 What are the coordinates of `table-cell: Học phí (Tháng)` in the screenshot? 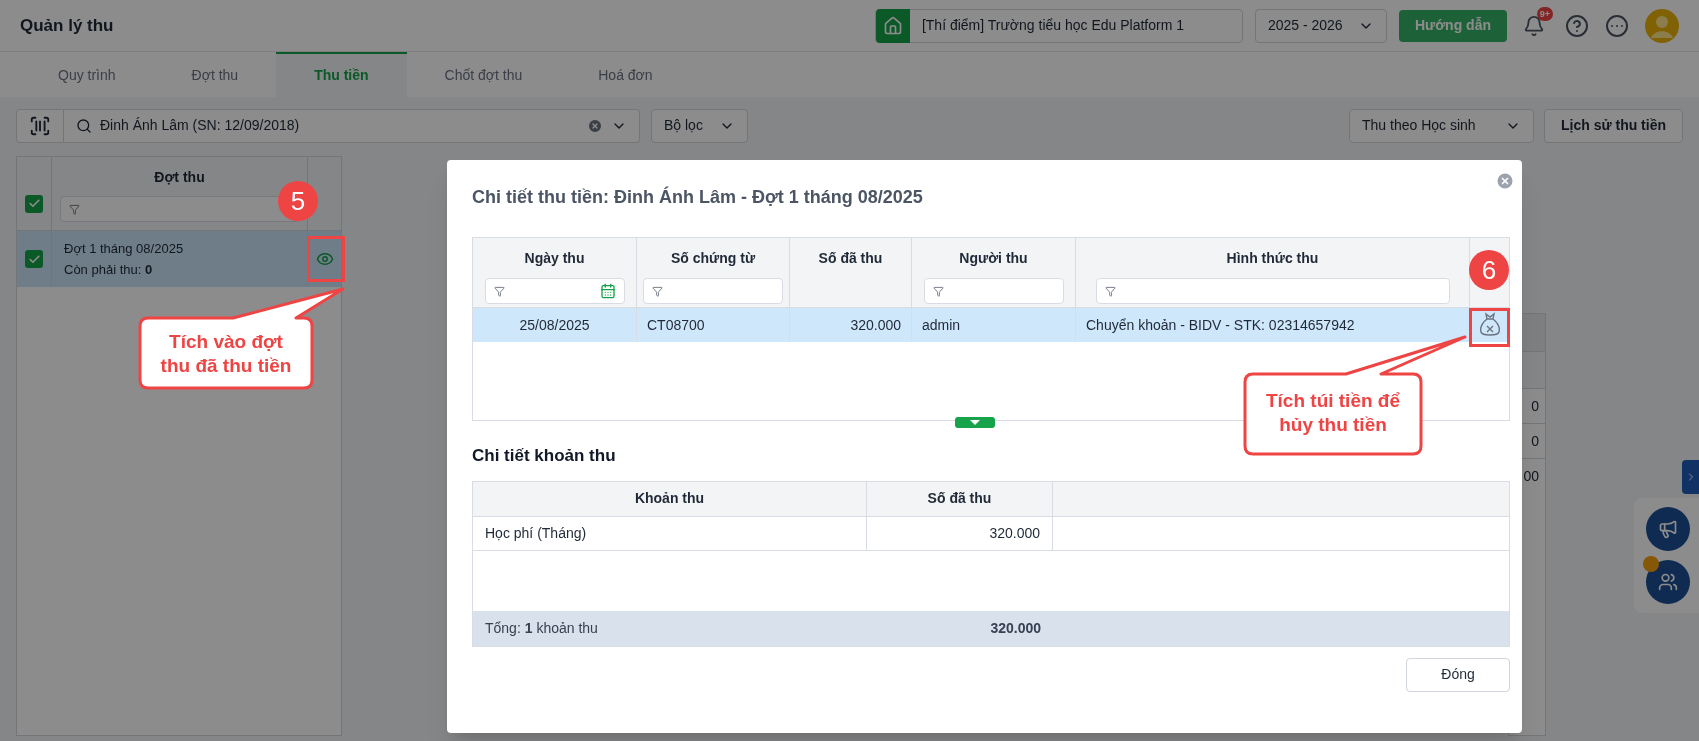 It's located at (670, 533).